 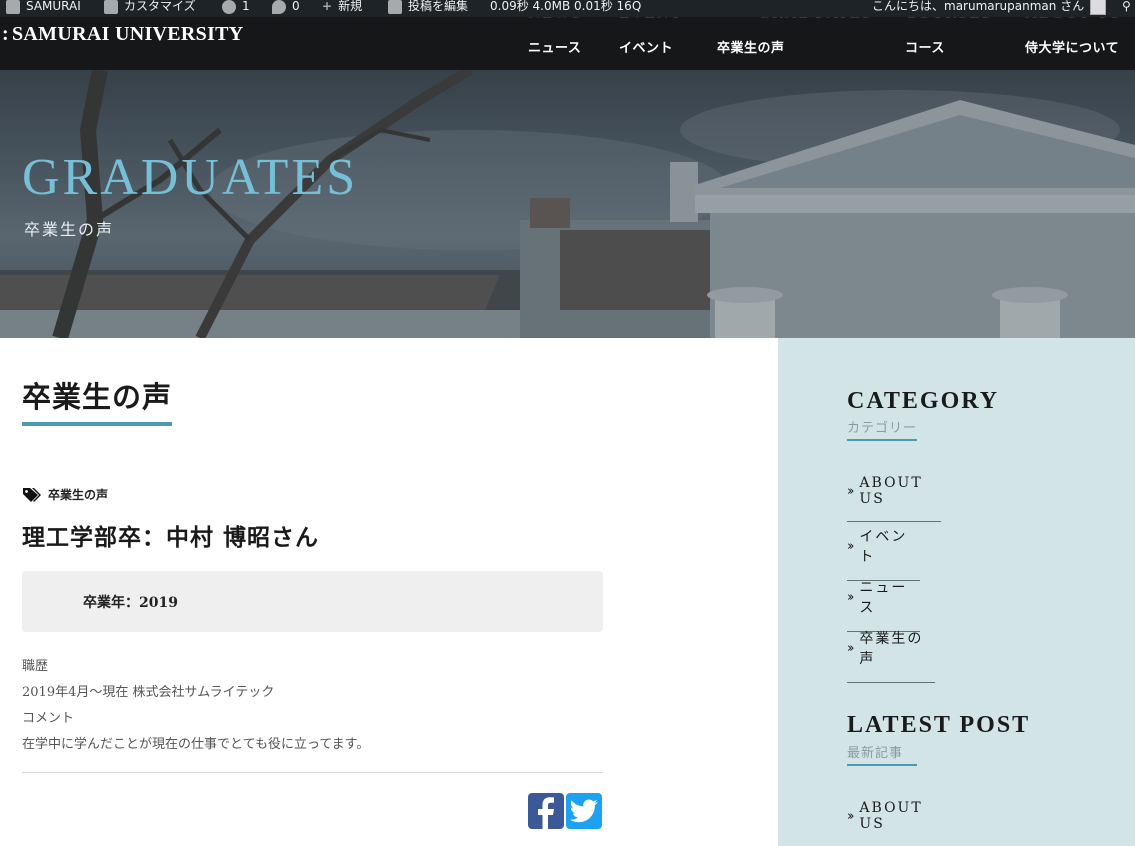 What do you see at coordinates (13, 7) in the screenshot?
I see `home-icon` at bounding box center [13, 7].